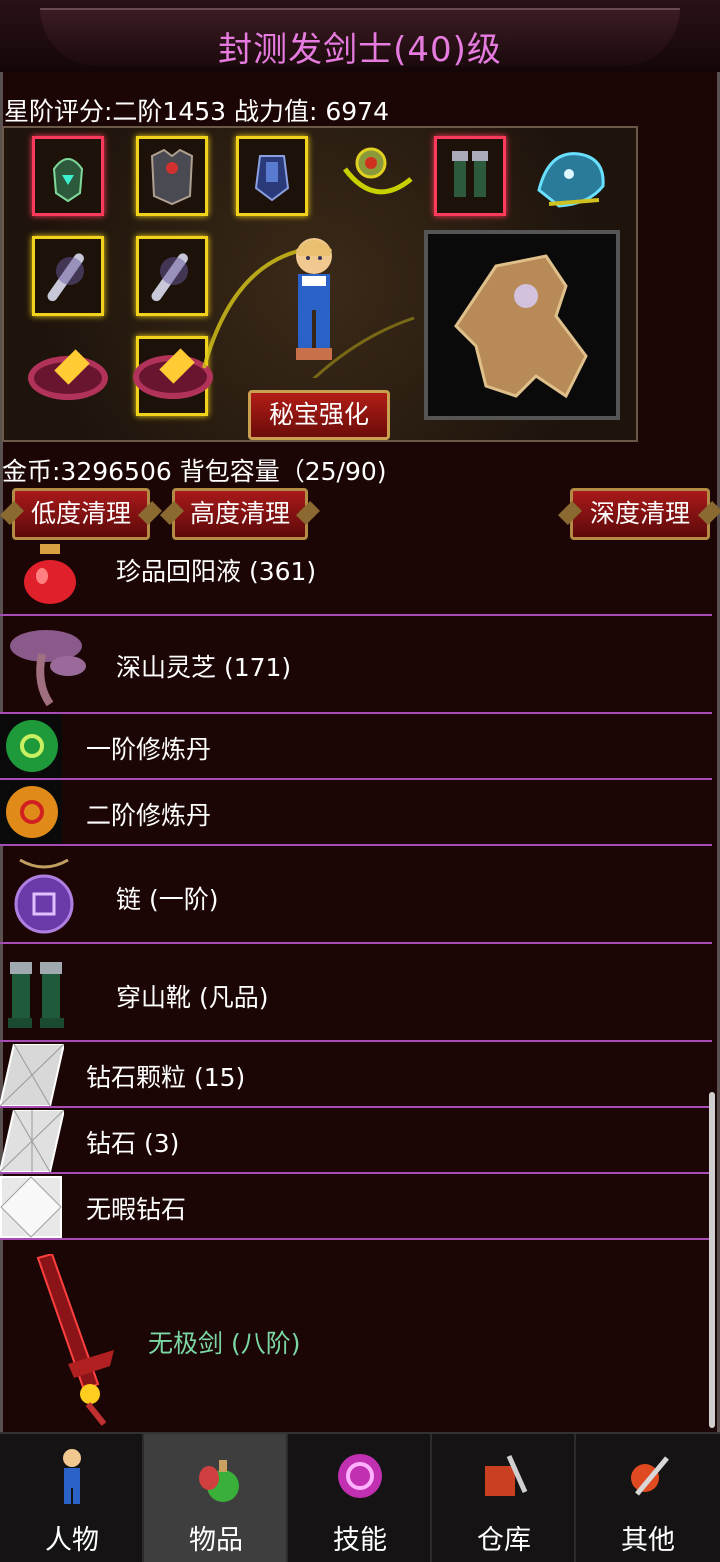  I want to click on bottom-tab-bar: 人物 物品 技能 仓库 其他, so click(360, 1497).